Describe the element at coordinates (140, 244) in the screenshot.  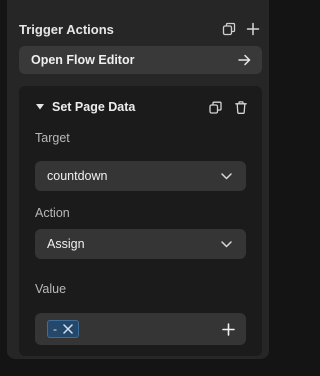
I see `action-select: Assign` at that location.